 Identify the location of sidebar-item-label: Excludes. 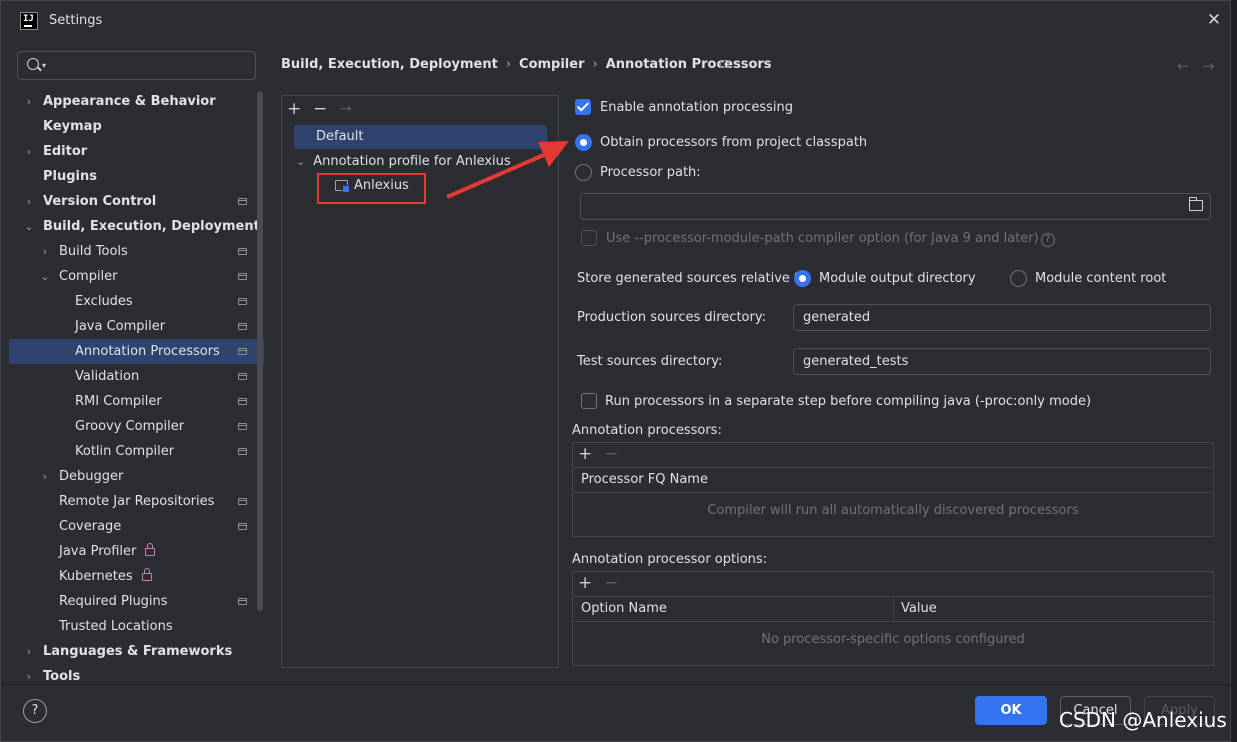
(104, 301).